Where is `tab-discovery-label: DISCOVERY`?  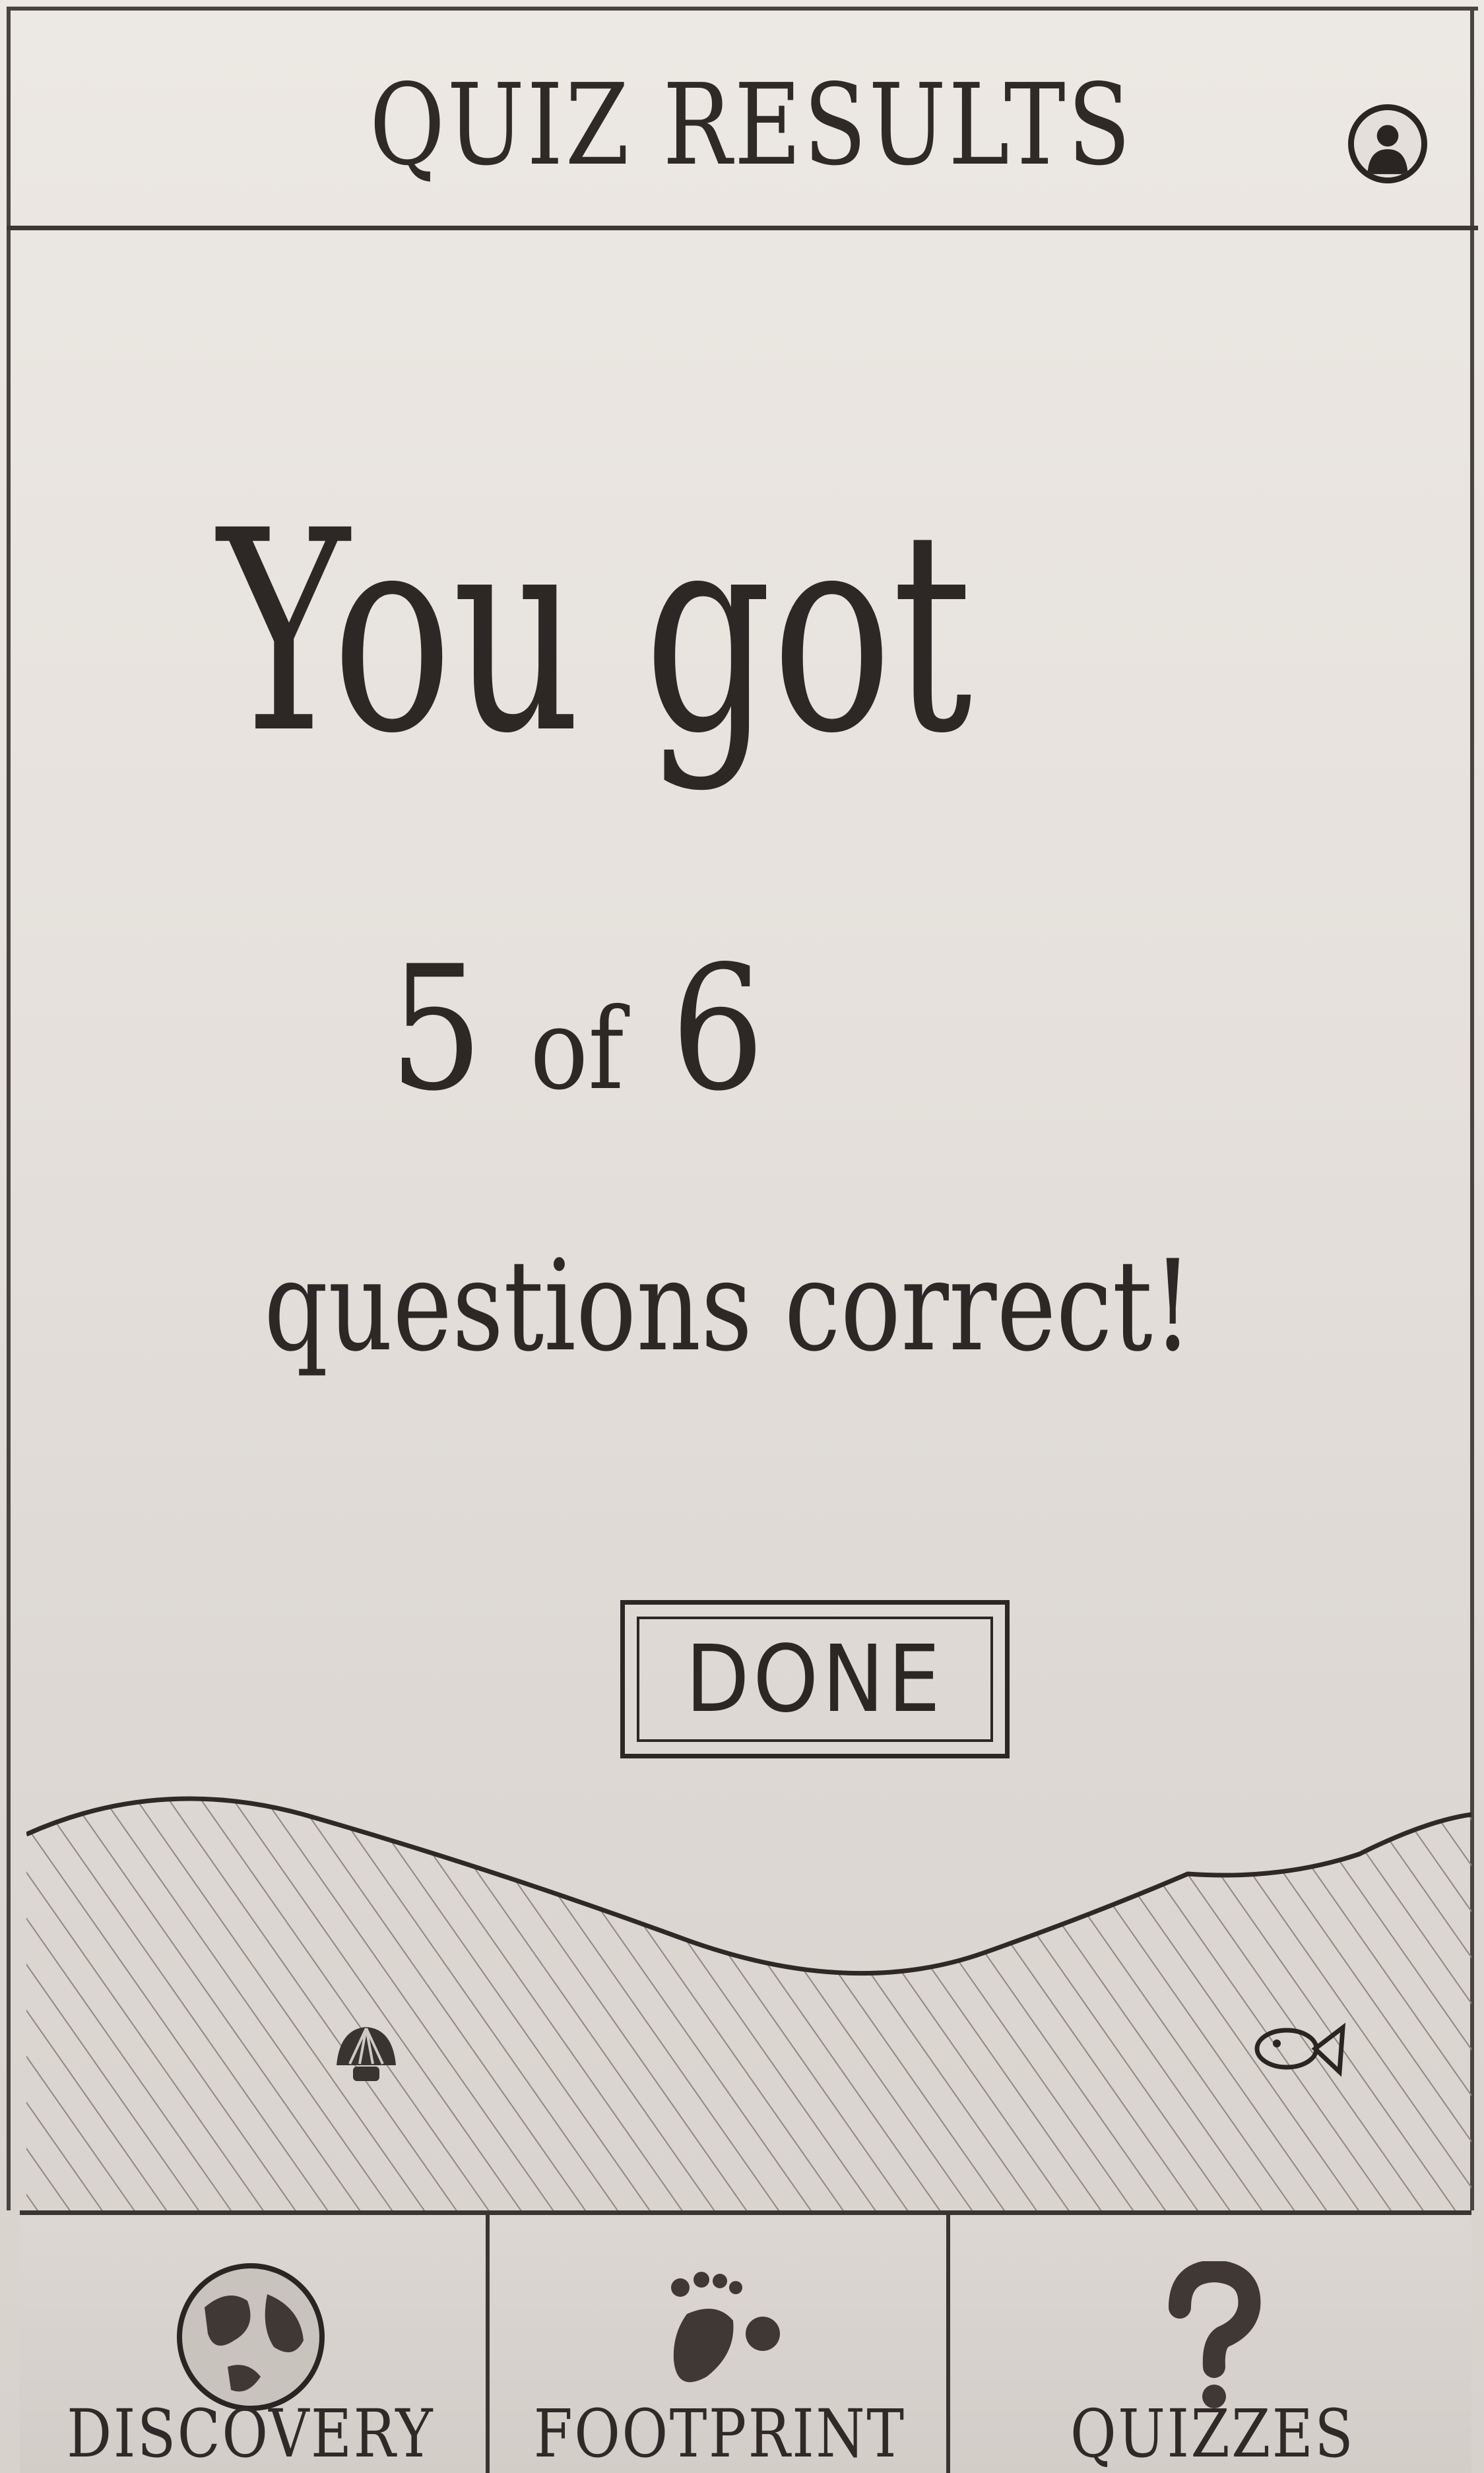
tab-discovery-label: DISCOVERY is located at coordinates (251, 2434).